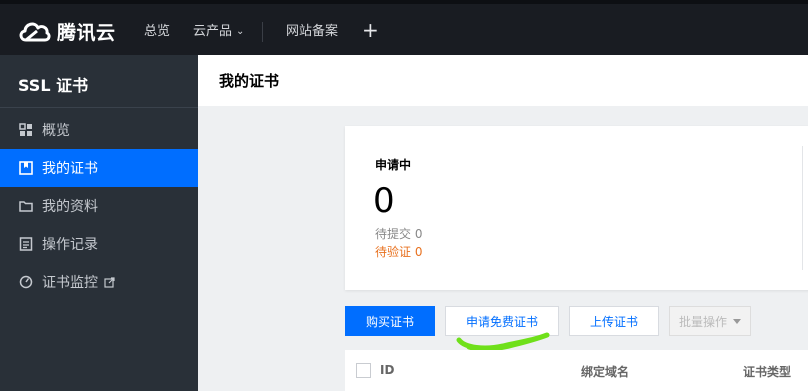  Describe the element at coordinates (70, 207) in the screenshot. I see `sidebar-item-label: 我的资料` at that location.